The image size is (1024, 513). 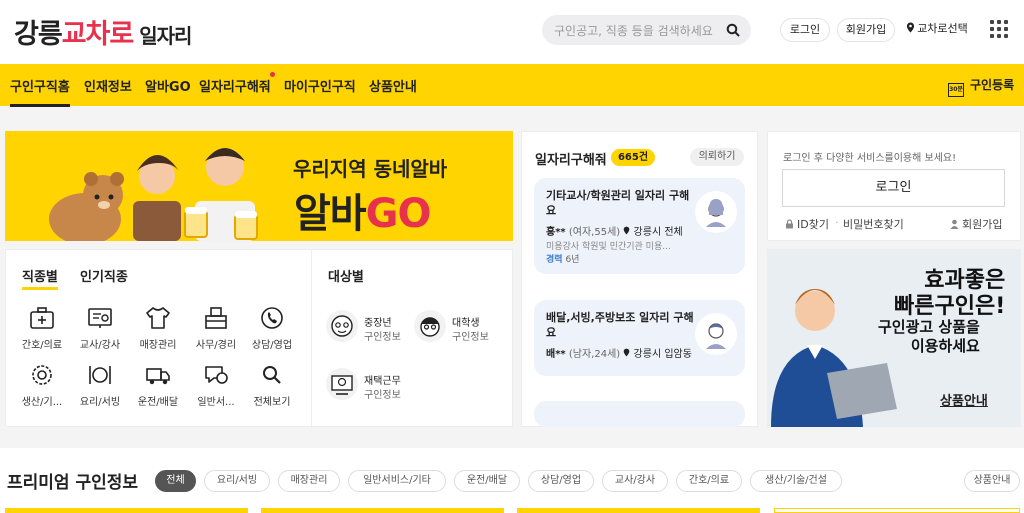 What do you see at coordinates (100, 328) in the screenshot?
I see `category-teacher: 교사/강사` at bounding box center [100, 328].